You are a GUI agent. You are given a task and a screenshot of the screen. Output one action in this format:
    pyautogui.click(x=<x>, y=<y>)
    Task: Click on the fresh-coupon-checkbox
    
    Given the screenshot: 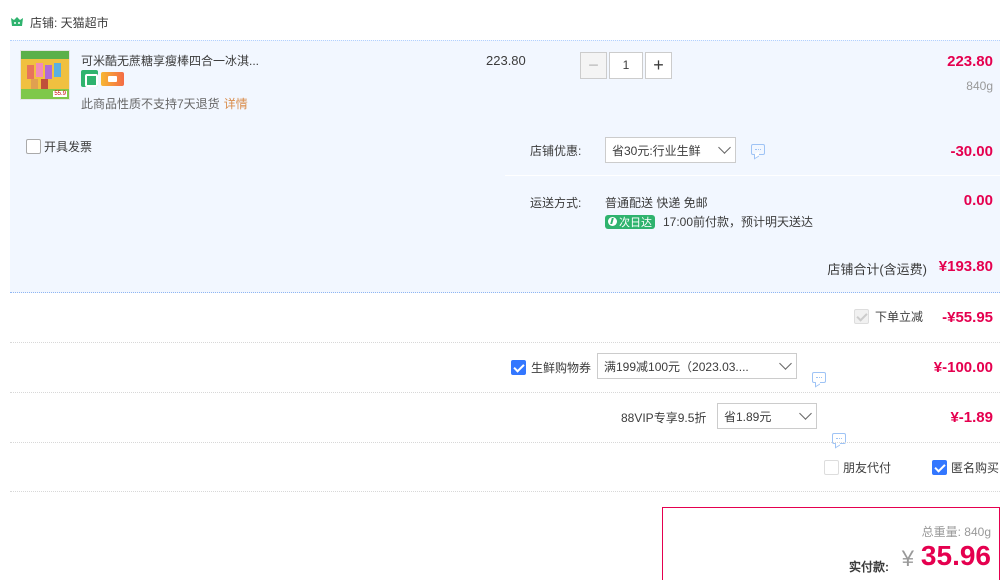 What is the action you would take?
    pyautogui.click(x=518, y=367)
    